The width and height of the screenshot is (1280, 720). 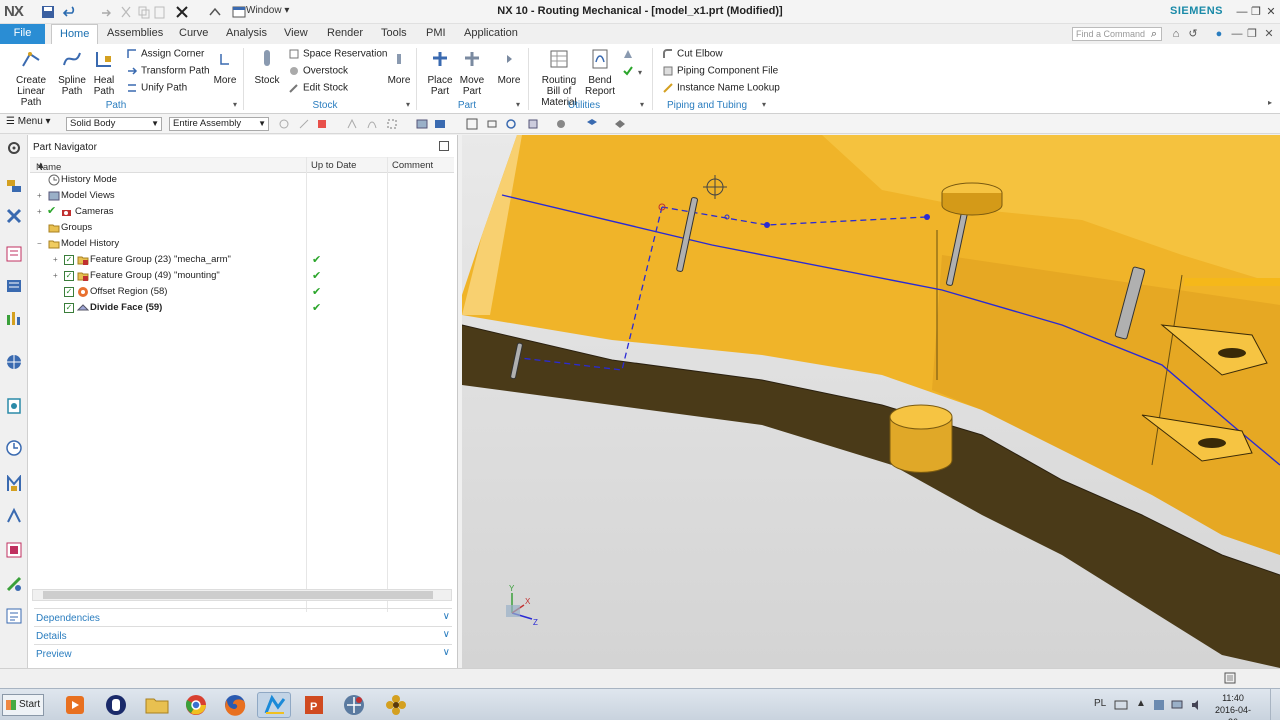 What do you see at coordinates (444, 146) in the screenshot?
I see `maximize-panel-icon` at bounding box center [444, 146].